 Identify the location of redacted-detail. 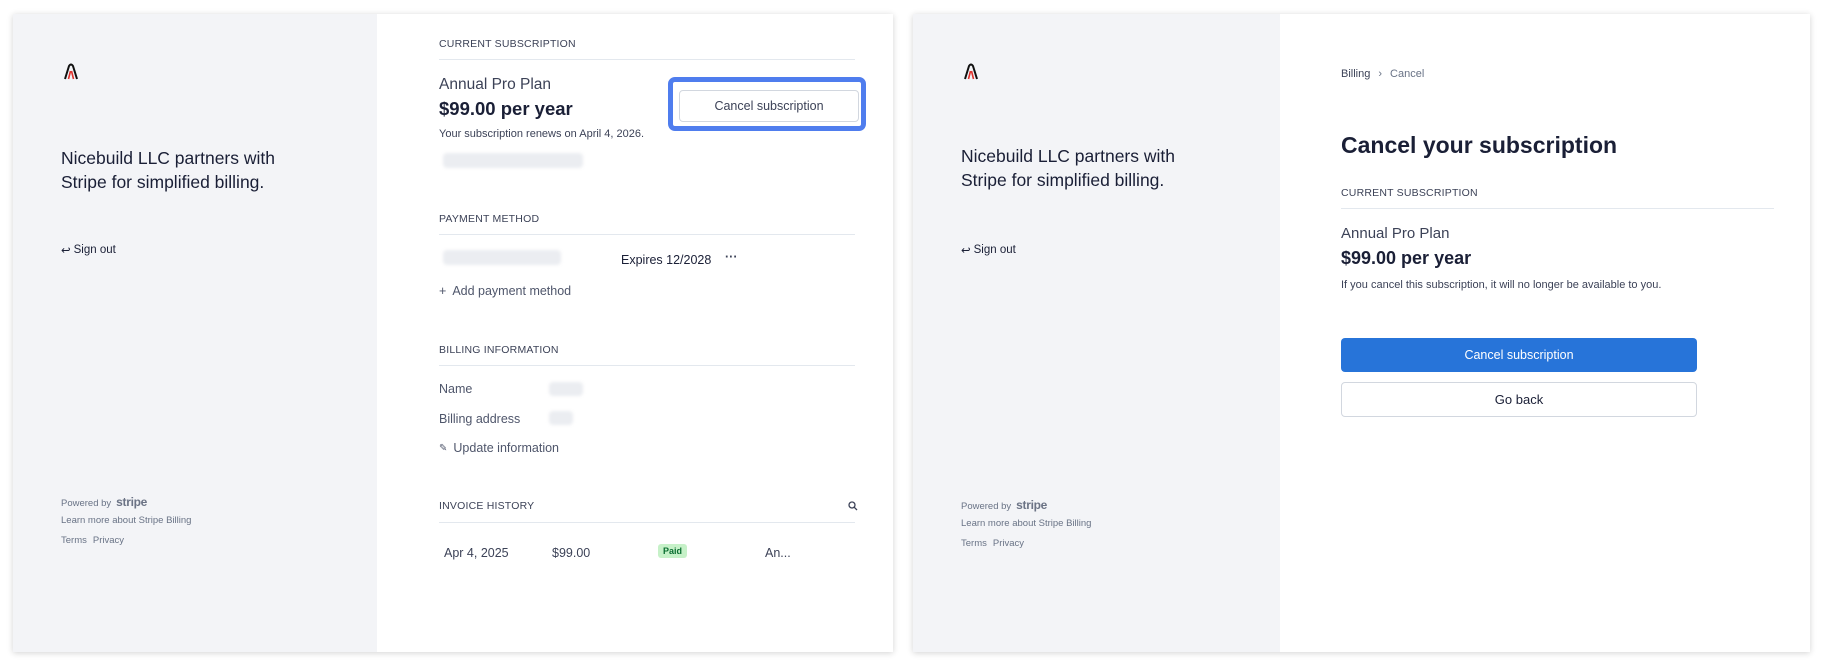
(513, 160).